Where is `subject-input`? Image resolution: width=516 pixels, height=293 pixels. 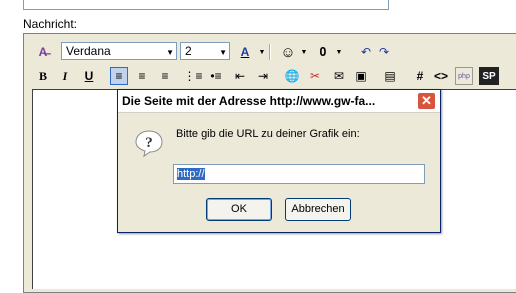
subject-input is located at coordinates (206, 5).